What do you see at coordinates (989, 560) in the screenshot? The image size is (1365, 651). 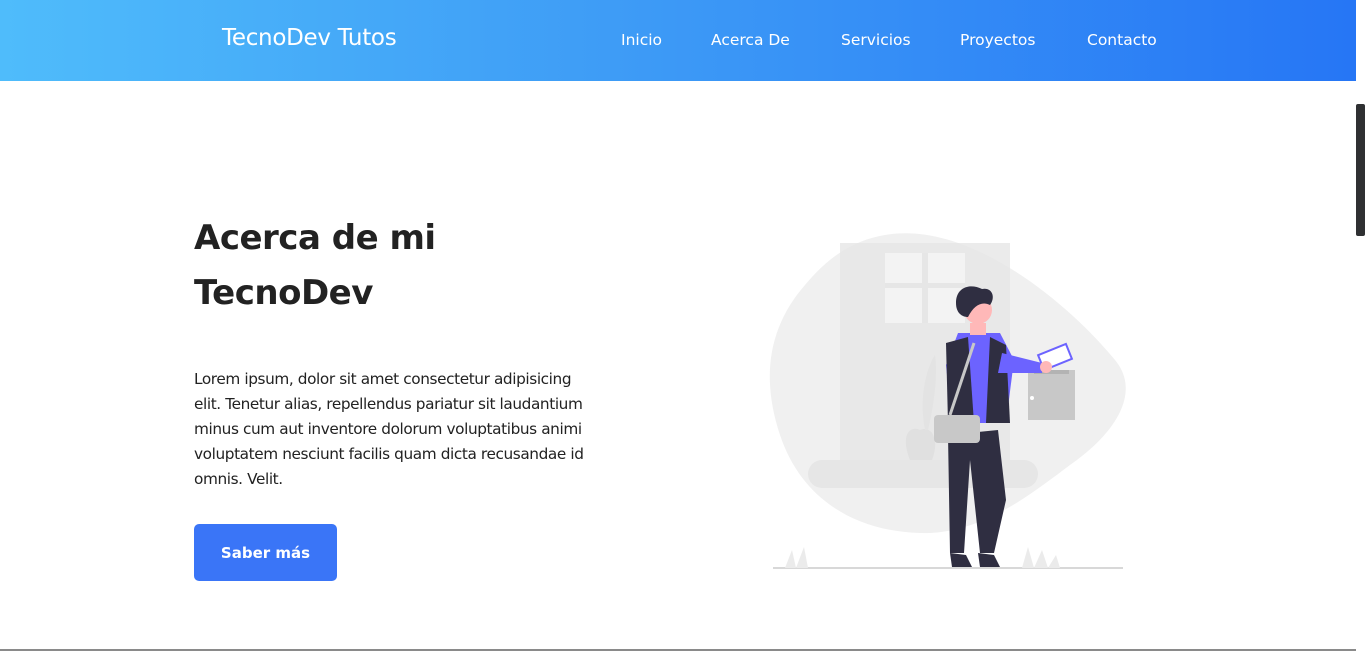 I see `person-shoe-right` at bounding box center [989, 560].